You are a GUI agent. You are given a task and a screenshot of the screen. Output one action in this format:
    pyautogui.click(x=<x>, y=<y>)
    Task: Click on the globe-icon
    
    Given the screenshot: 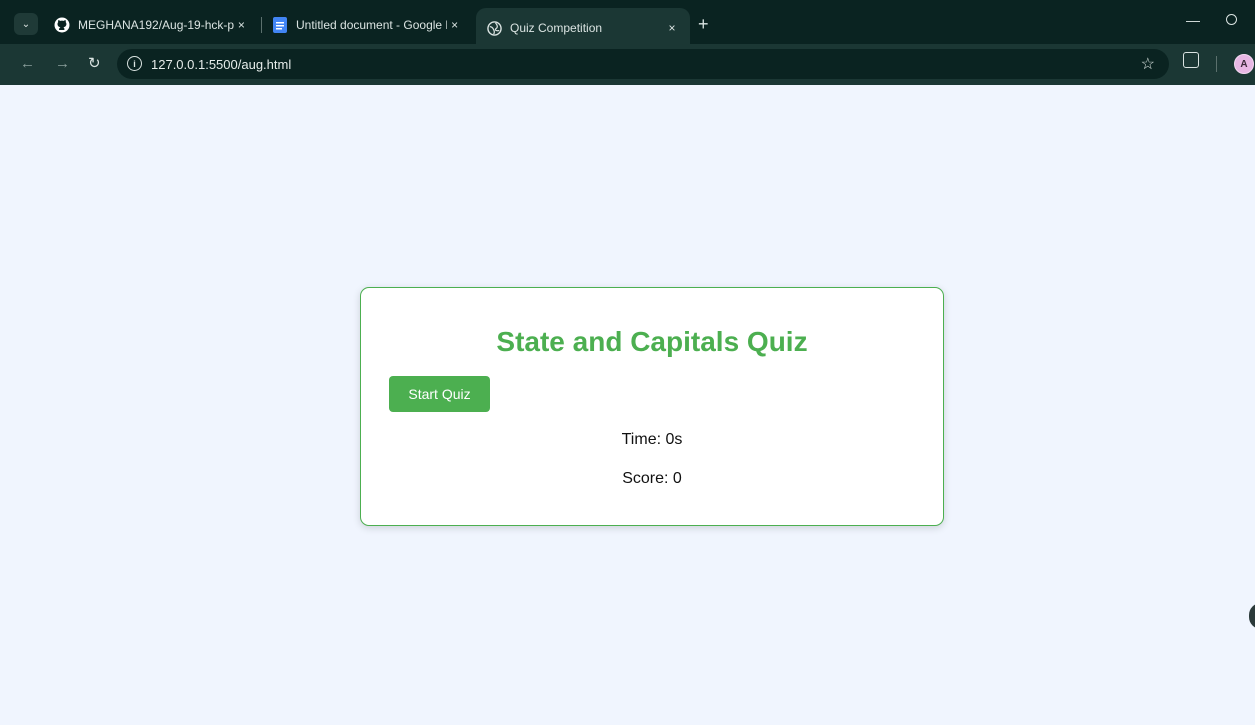 What is the action you would take?
    pyautogui.click(x=494, y=28)
    